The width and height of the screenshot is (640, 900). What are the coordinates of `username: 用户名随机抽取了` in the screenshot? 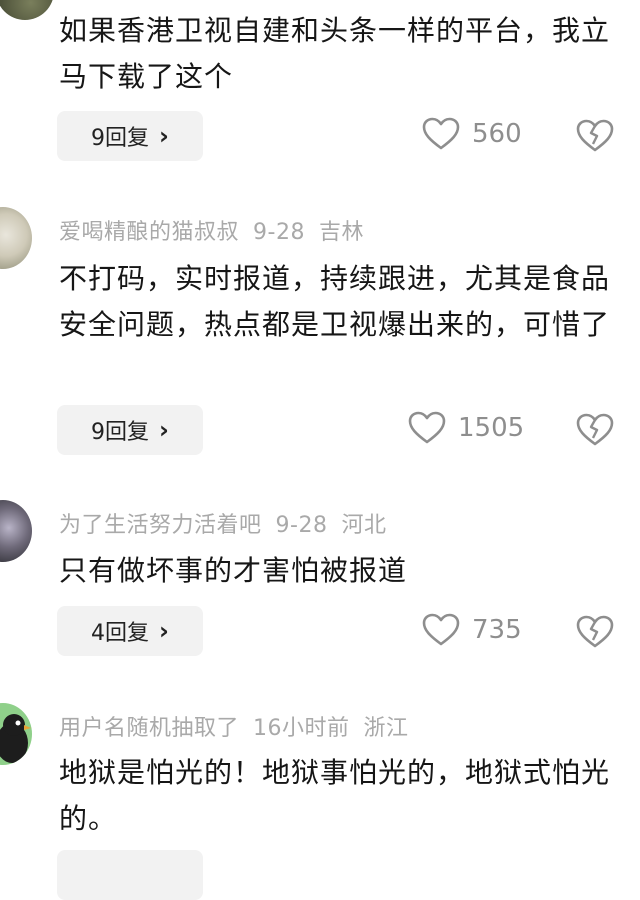 It's located at (149, 728).